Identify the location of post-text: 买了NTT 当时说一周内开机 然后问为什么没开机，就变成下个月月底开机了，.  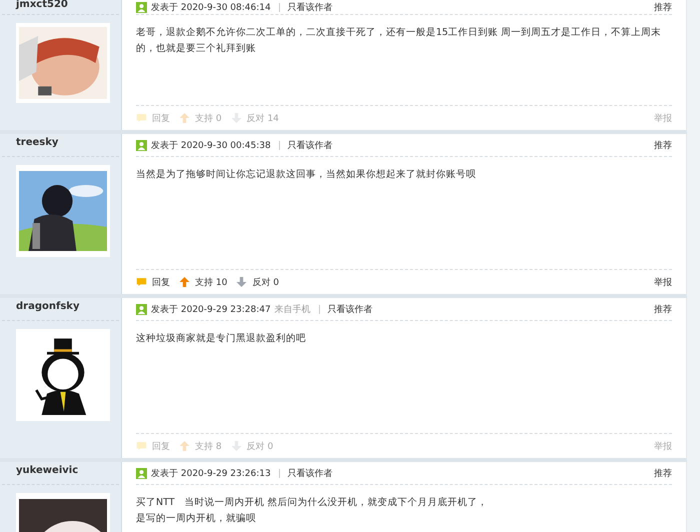
(312, 503).